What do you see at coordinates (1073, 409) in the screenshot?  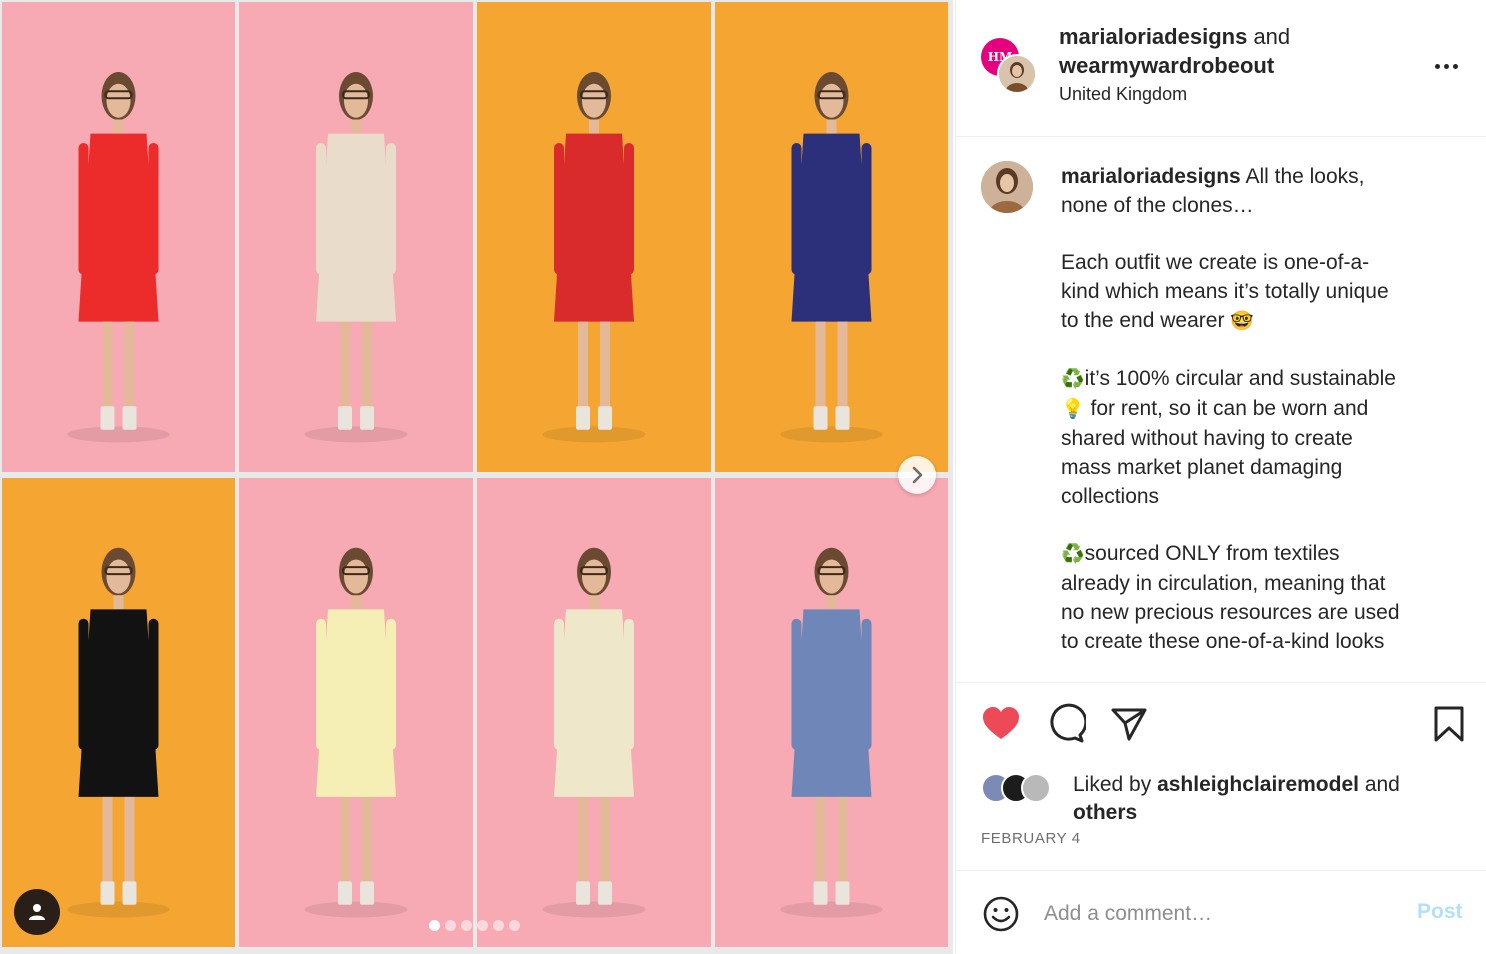 I see `lightbulb-emoji: 💡` at bounding box center [1073, 409].